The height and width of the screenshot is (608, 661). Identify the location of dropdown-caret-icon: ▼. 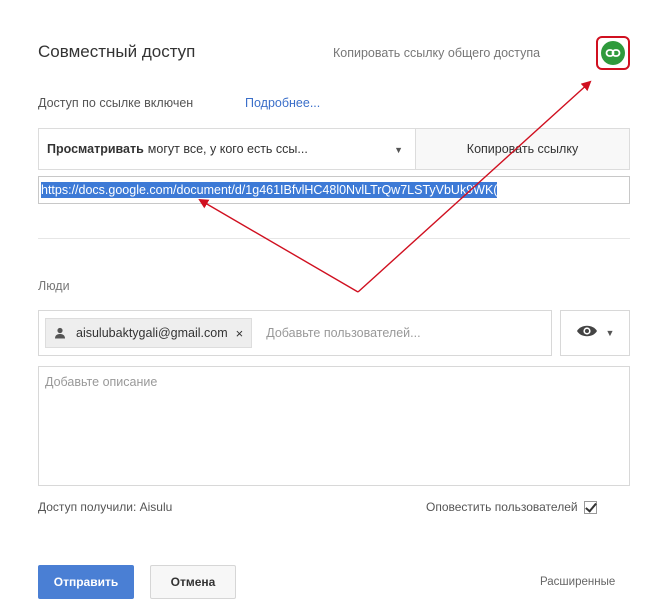
(398, 150).